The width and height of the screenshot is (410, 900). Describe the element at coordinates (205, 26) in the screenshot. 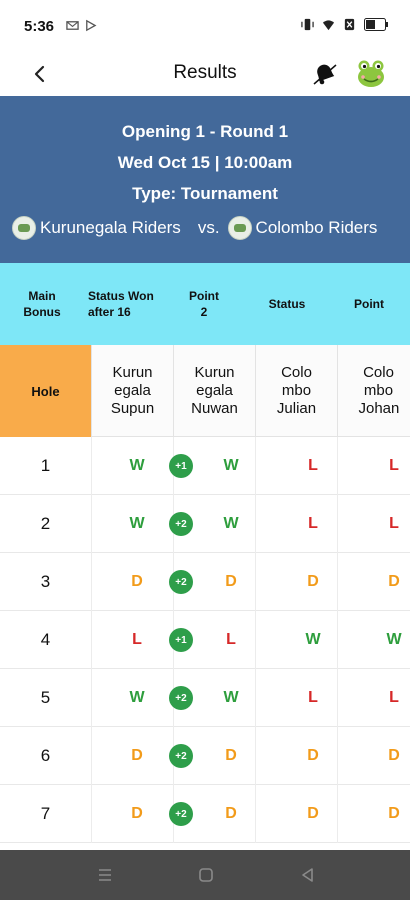

I see `status-bar: 5:36` at that location.